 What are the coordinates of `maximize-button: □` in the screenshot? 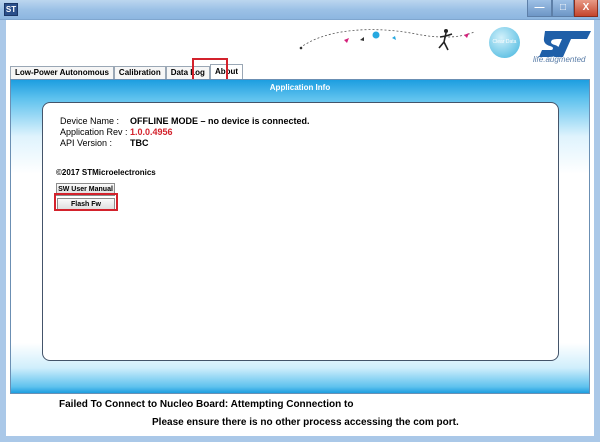 It's located at (563, 8).